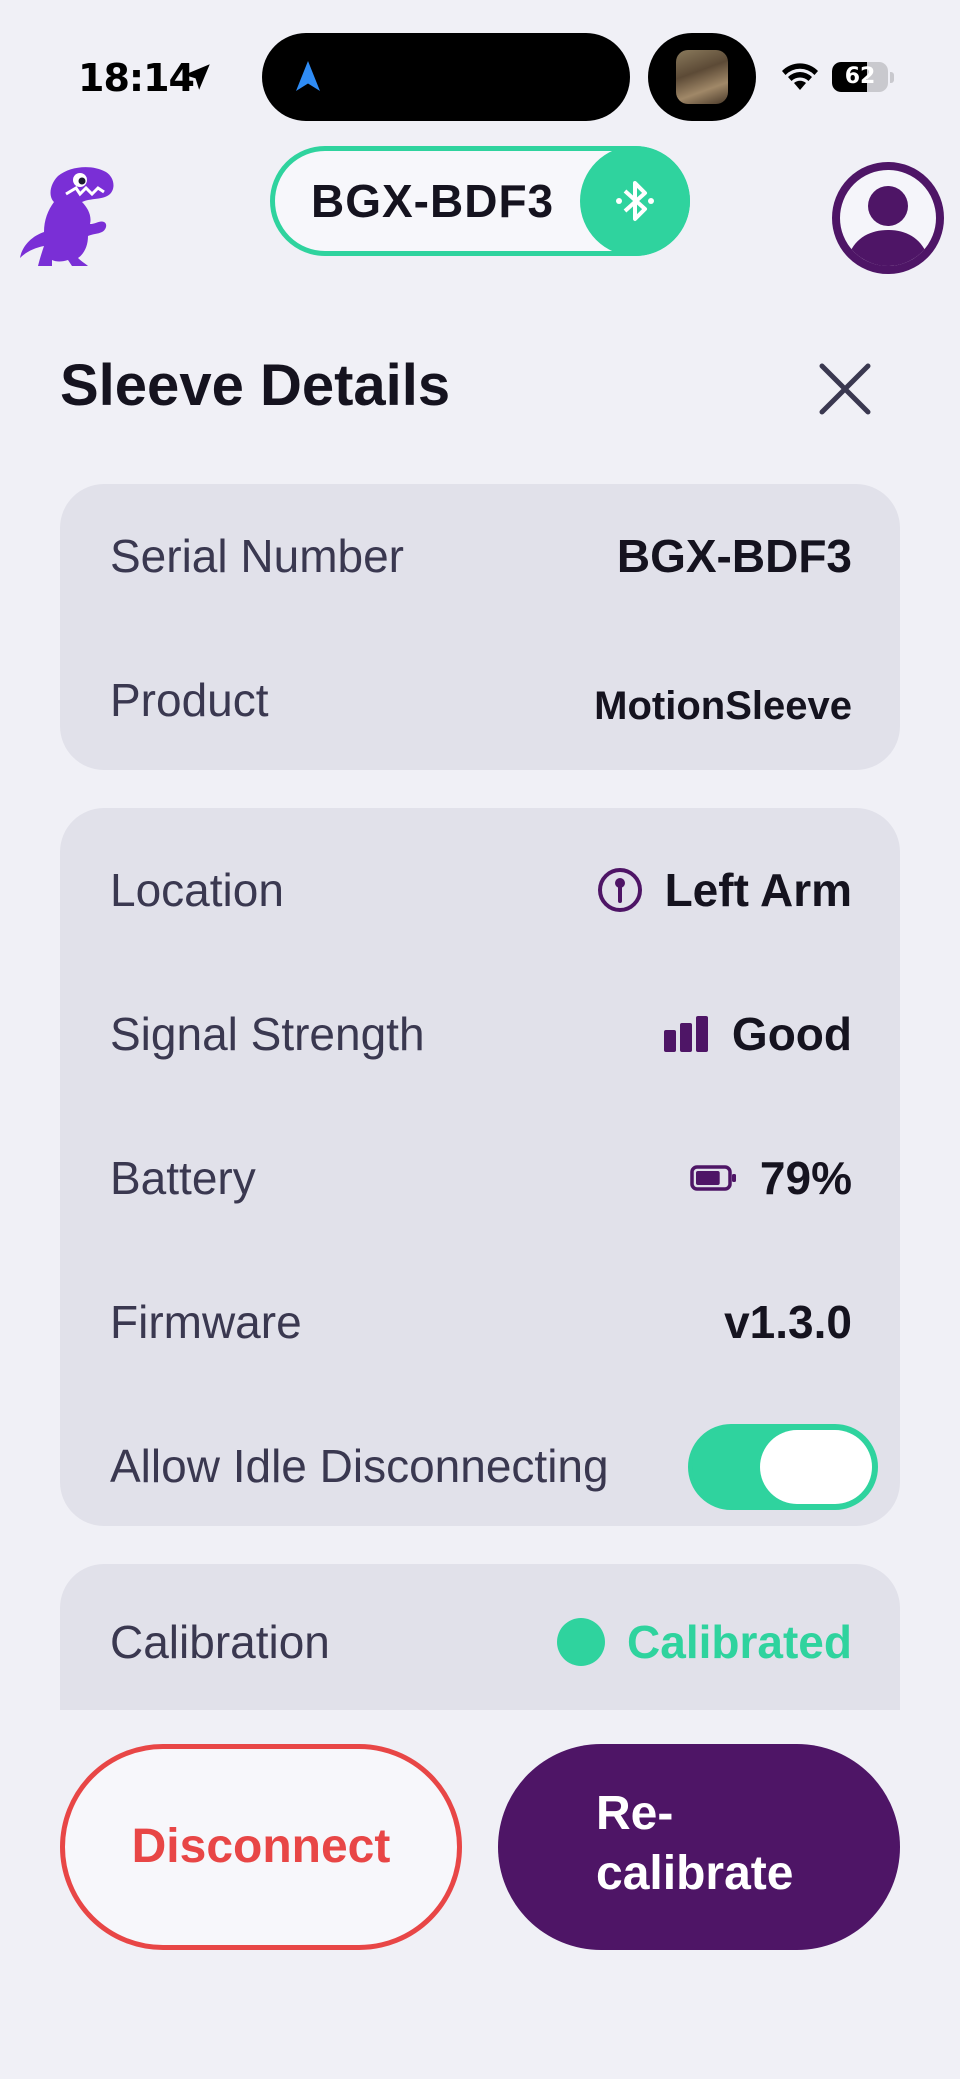 The width and height of the screenshot is (960, 2079). I want to click on battery-indicator: 62, so click(863, 78).